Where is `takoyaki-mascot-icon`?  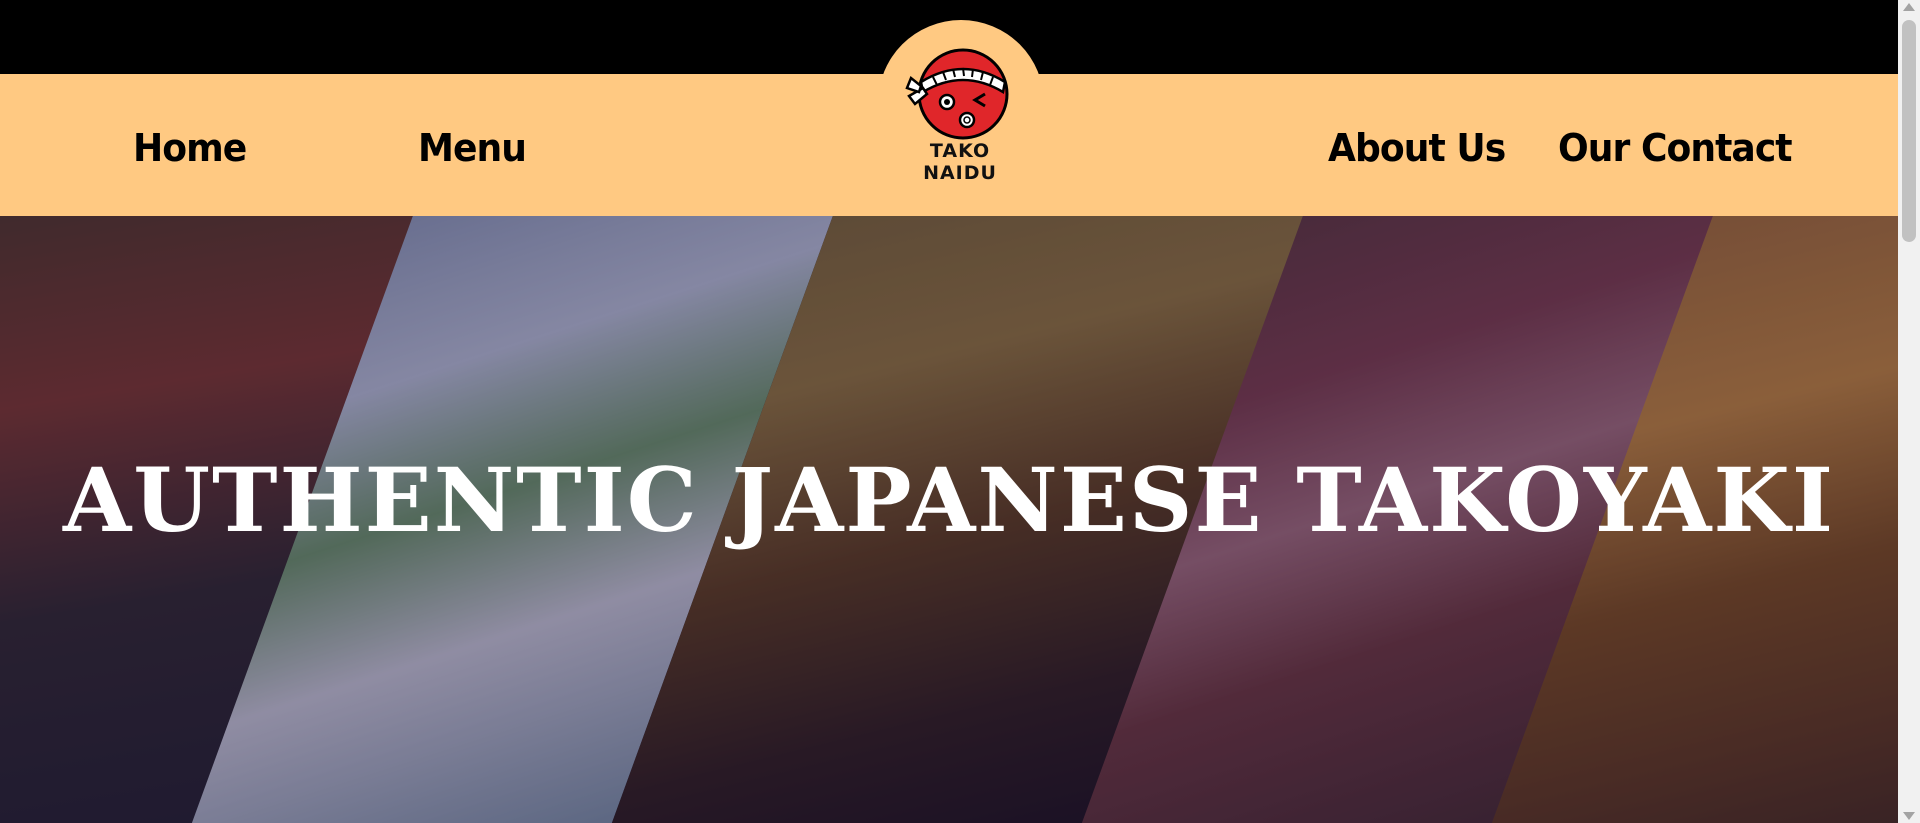
takoyaki-mascot-icon is located at coordinates (957, 94).